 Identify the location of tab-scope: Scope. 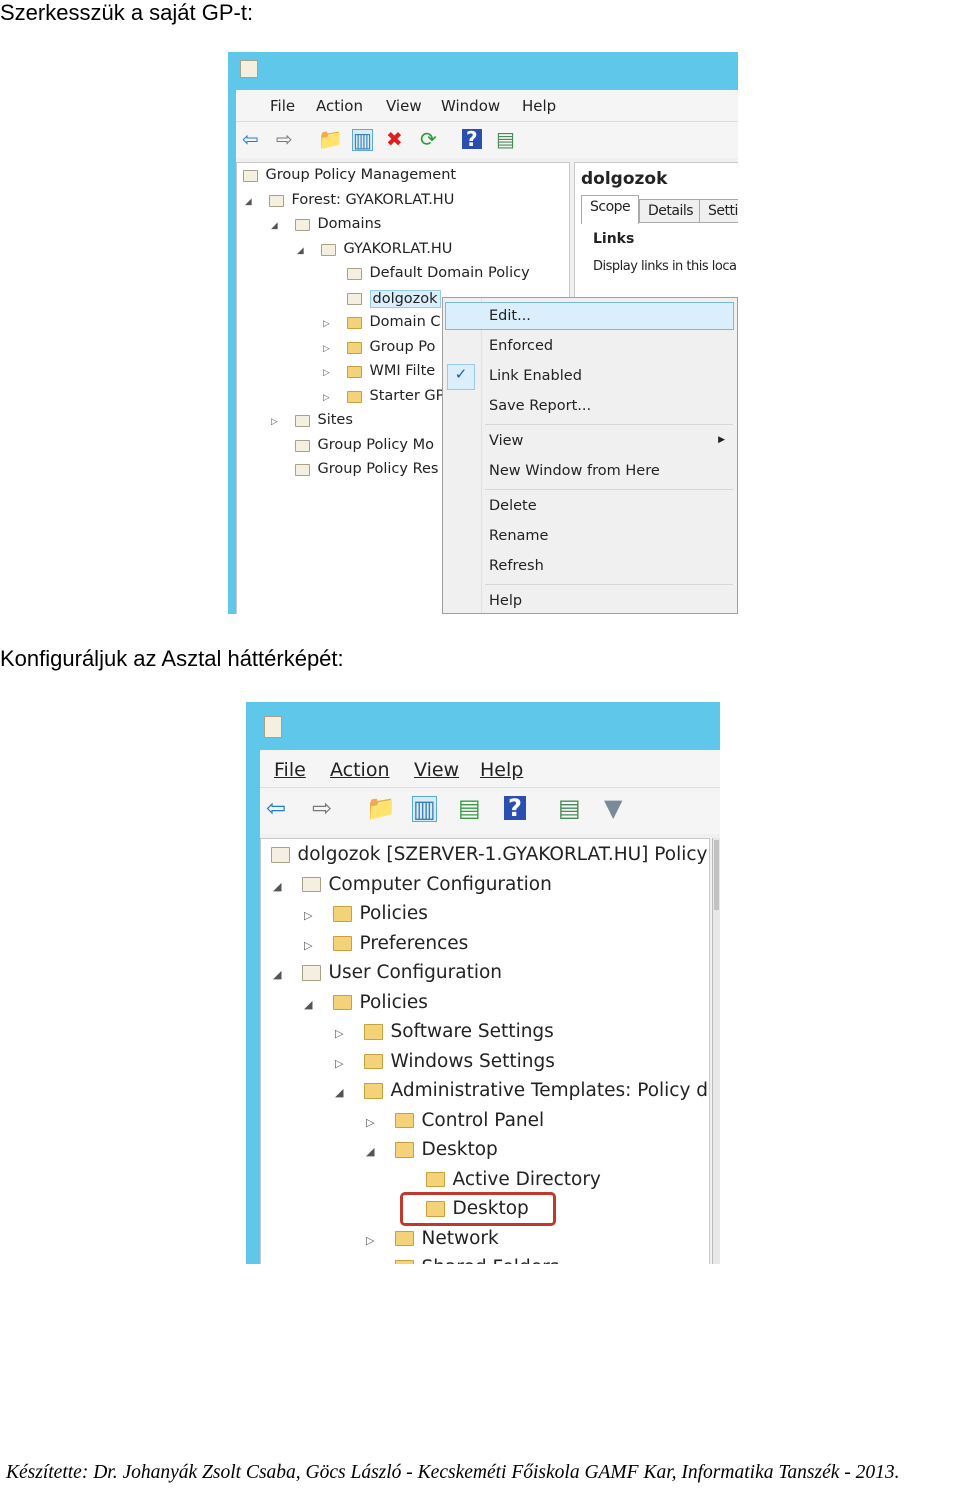
(610, 209).